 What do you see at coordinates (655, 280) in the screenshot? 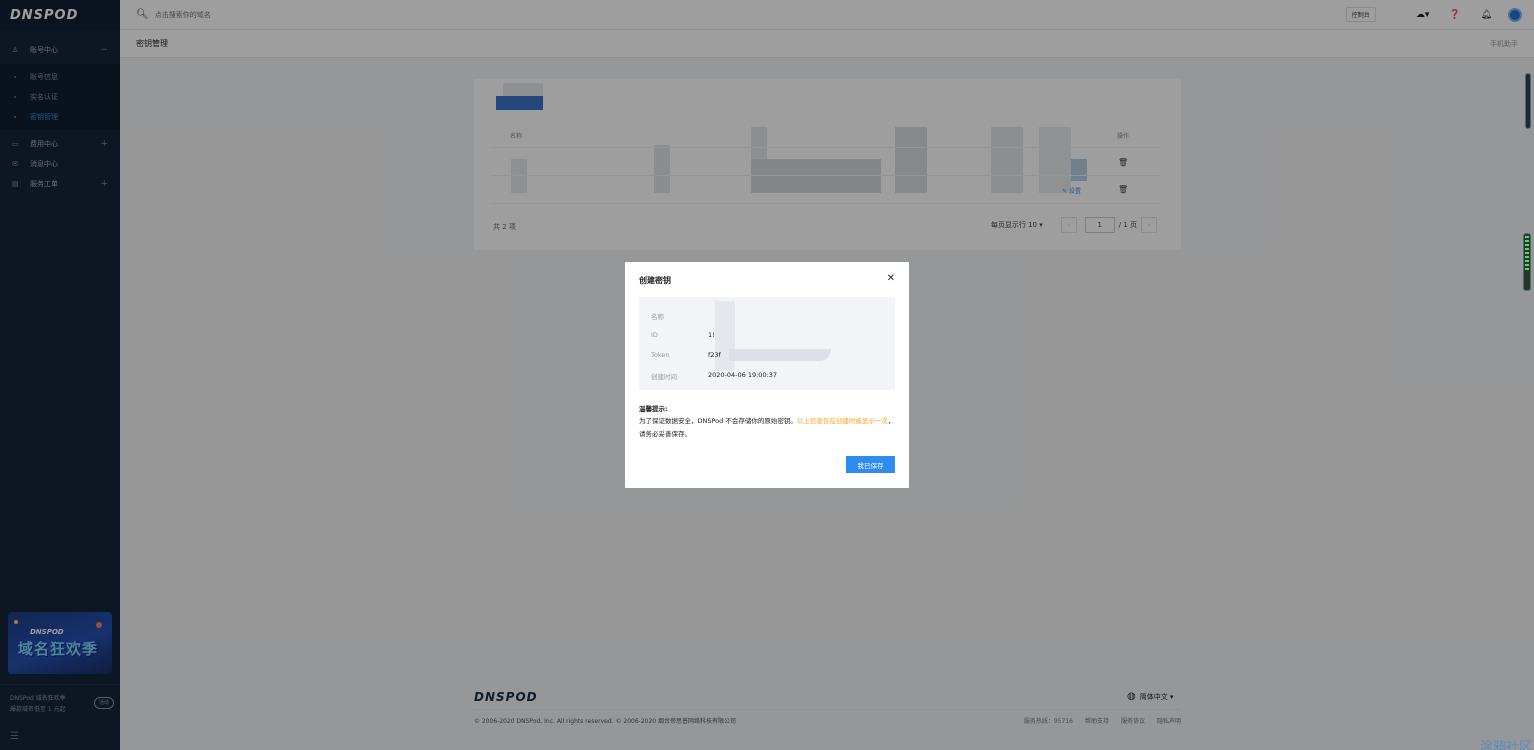
I see `dialog-title: 创建密钥` at bounding box center [655, 280].